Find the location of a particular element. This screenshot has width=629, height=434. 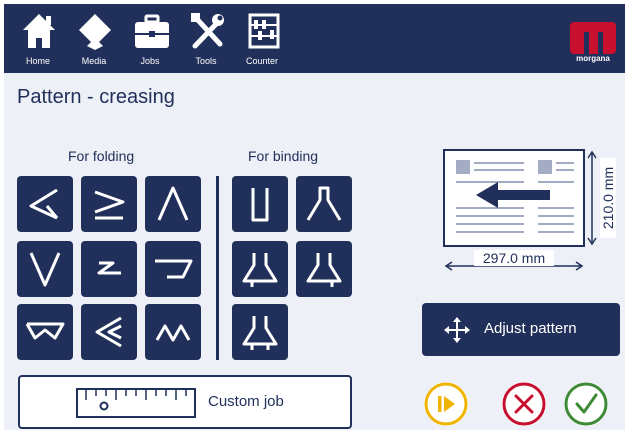

crease-pattern-4-icon is located at coordinates (45, 269).